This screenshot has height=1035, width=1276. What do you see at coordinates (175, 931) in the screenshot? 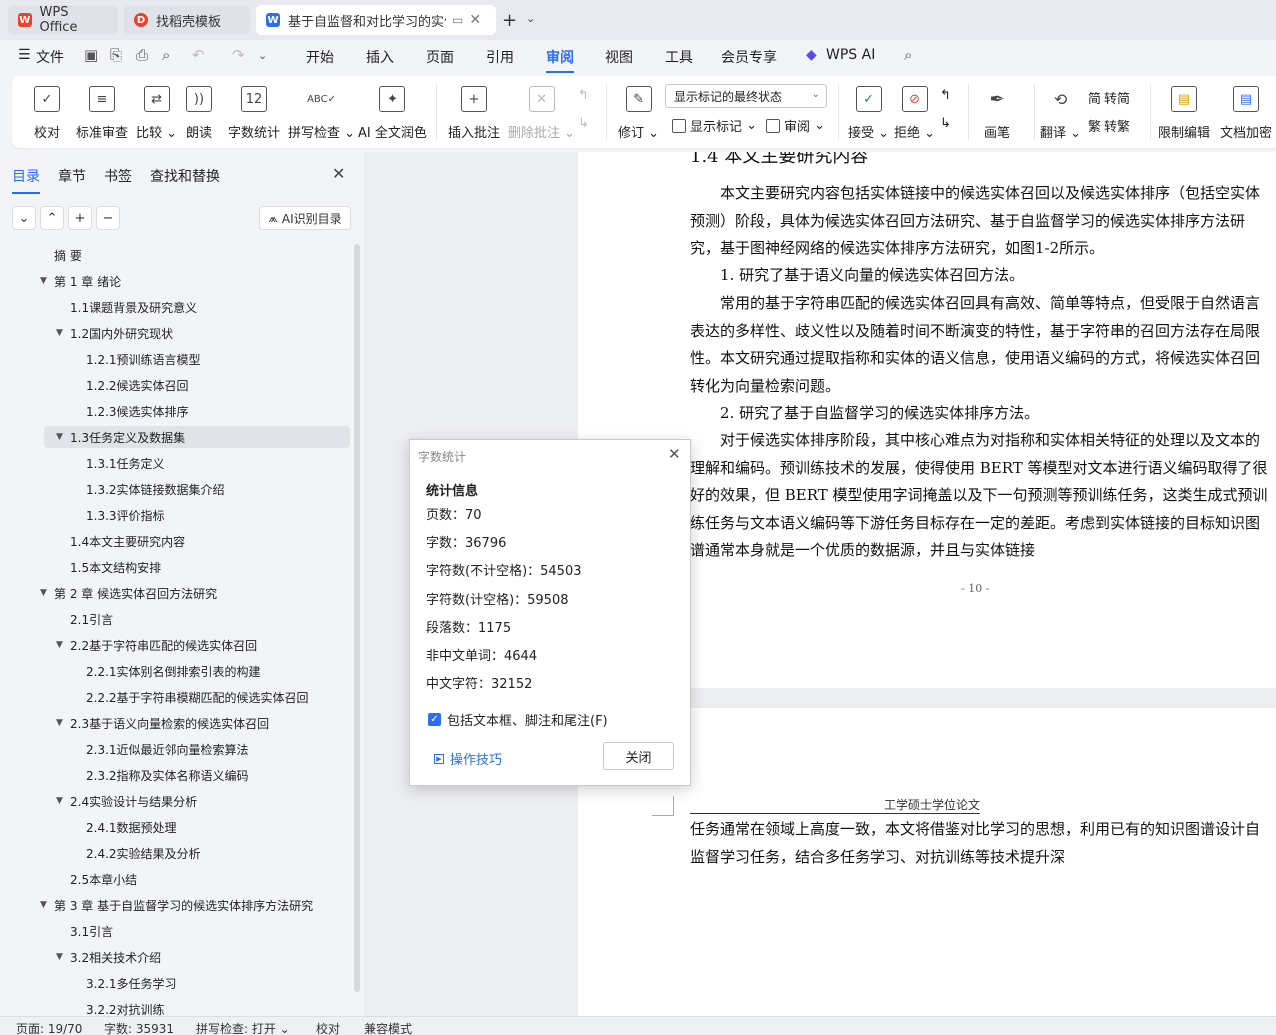
I see `toc-item: 3.1引言` at bounding box center [175, 931].